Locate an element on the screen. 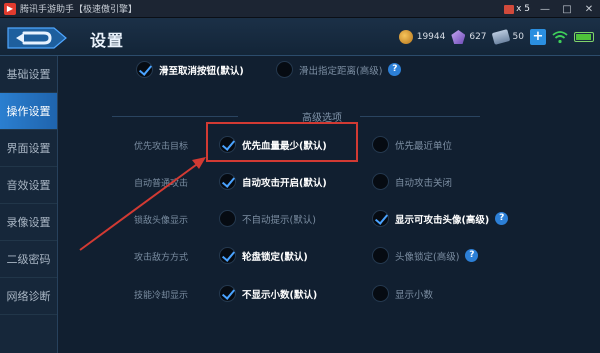 This screenshot has width=600, height=353. maximize-button: □ is located at coordinates (567, 9).